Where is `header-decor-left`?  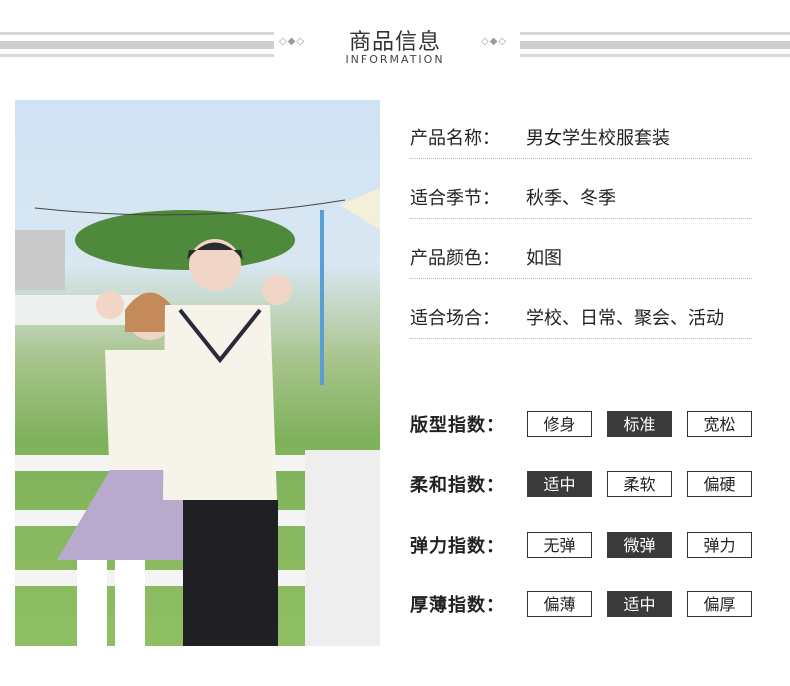 header-decor-left is located at coordinates (137, 45).